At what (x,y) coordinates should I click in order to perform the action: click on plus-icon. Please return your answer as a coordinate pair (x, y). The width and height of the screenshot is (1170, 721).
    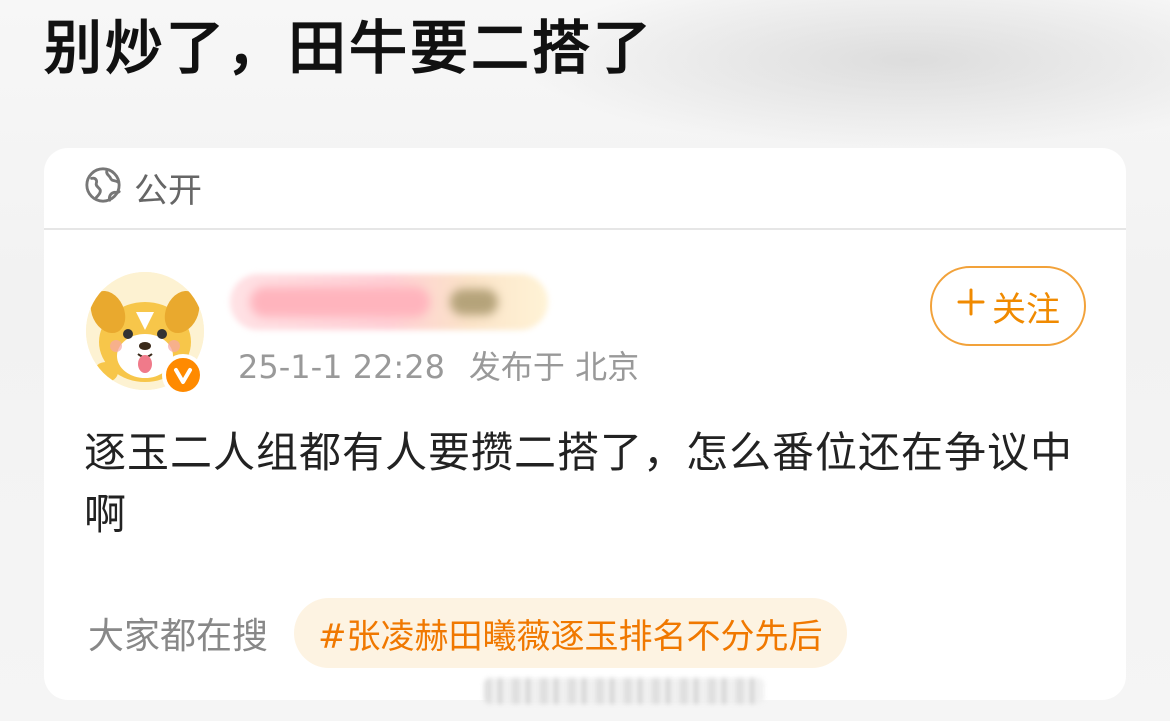
    Looking at the image, I should click on (971, 306).